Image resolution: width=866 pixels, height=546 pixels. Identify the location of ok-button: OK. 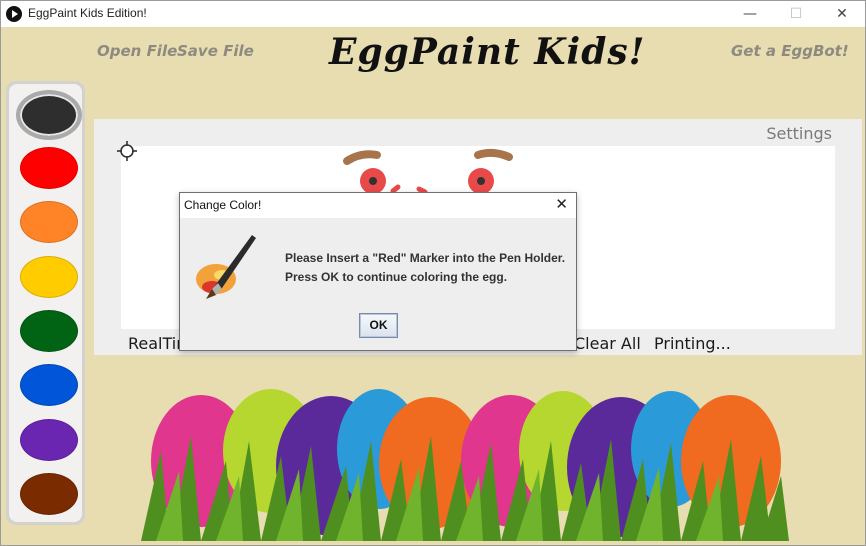
(378, 325).